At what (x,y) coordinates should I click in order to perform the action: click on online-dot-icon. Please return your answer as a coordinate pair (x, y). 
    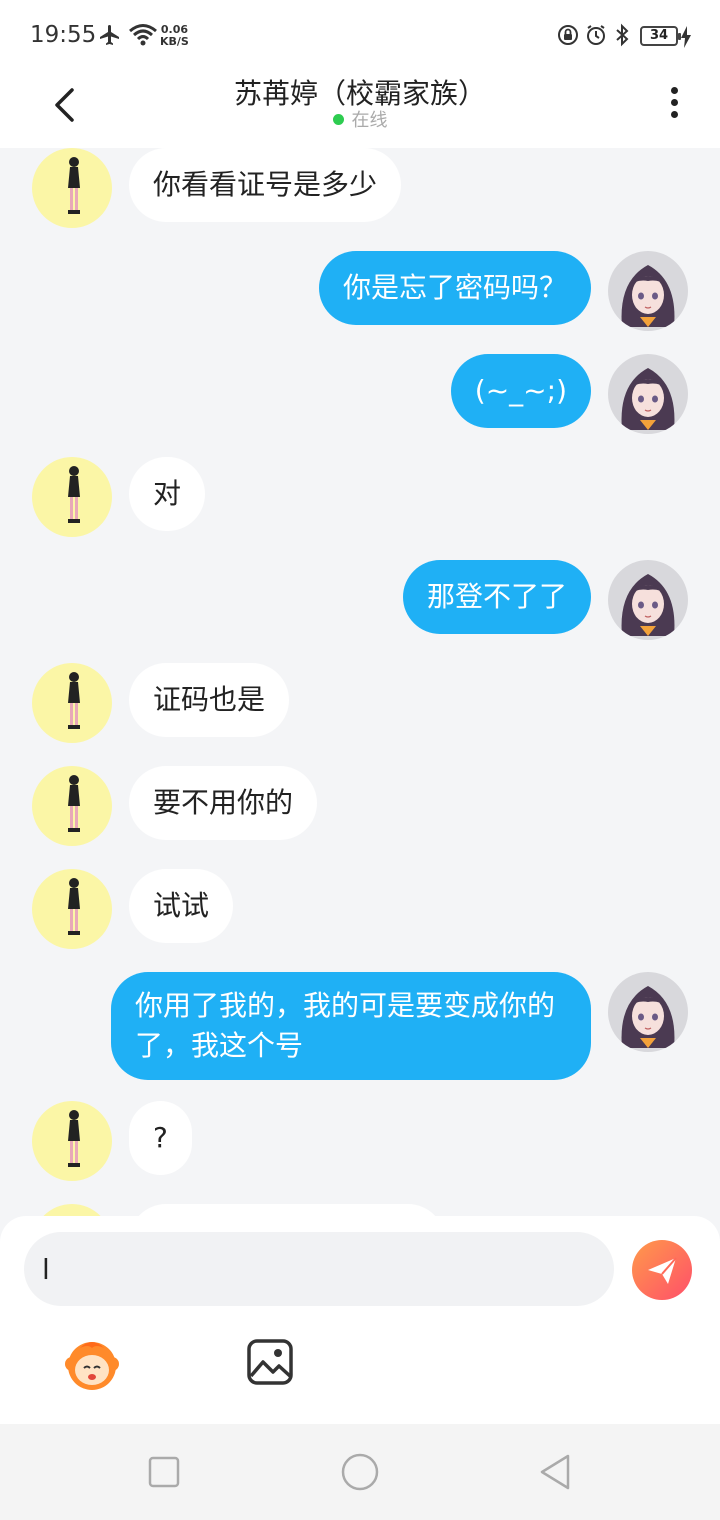
    Looking at the image, I should click on (338, 119).